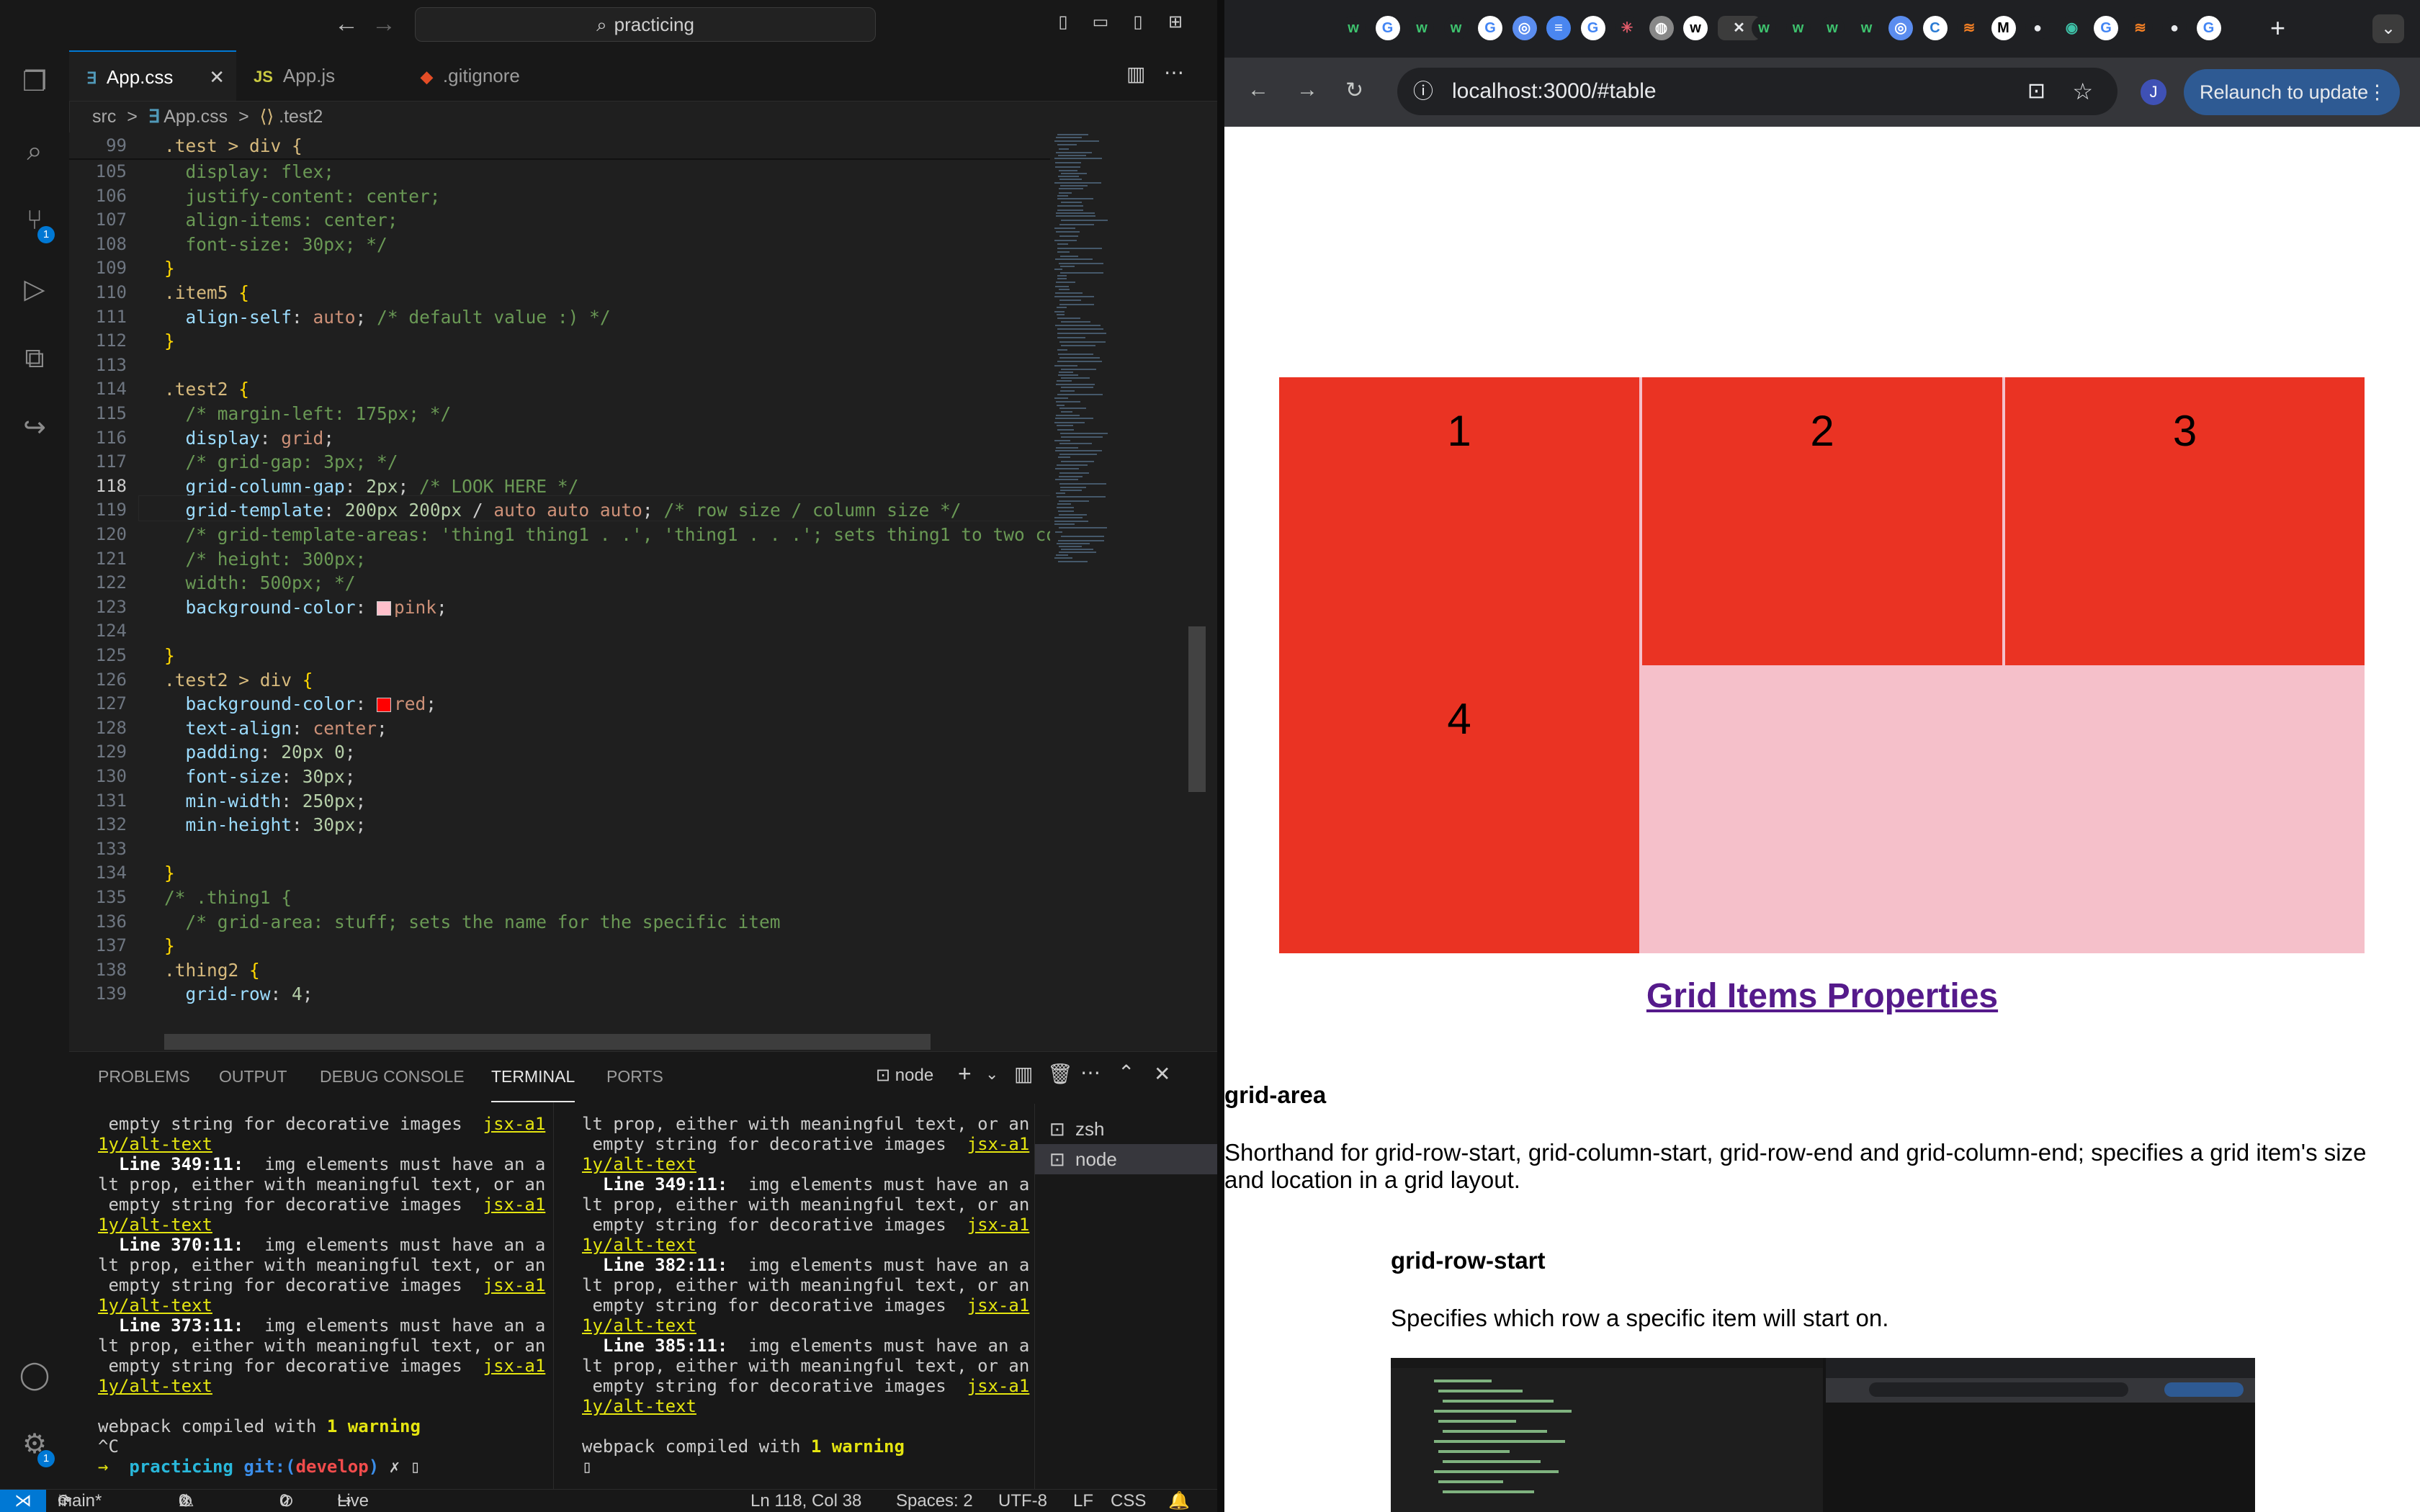  Describe the element at coordinates (1757, 91) in the screenshot. I see `address-bar: ⓘ localhost:3000/#table ⊡ ☆` at that location.